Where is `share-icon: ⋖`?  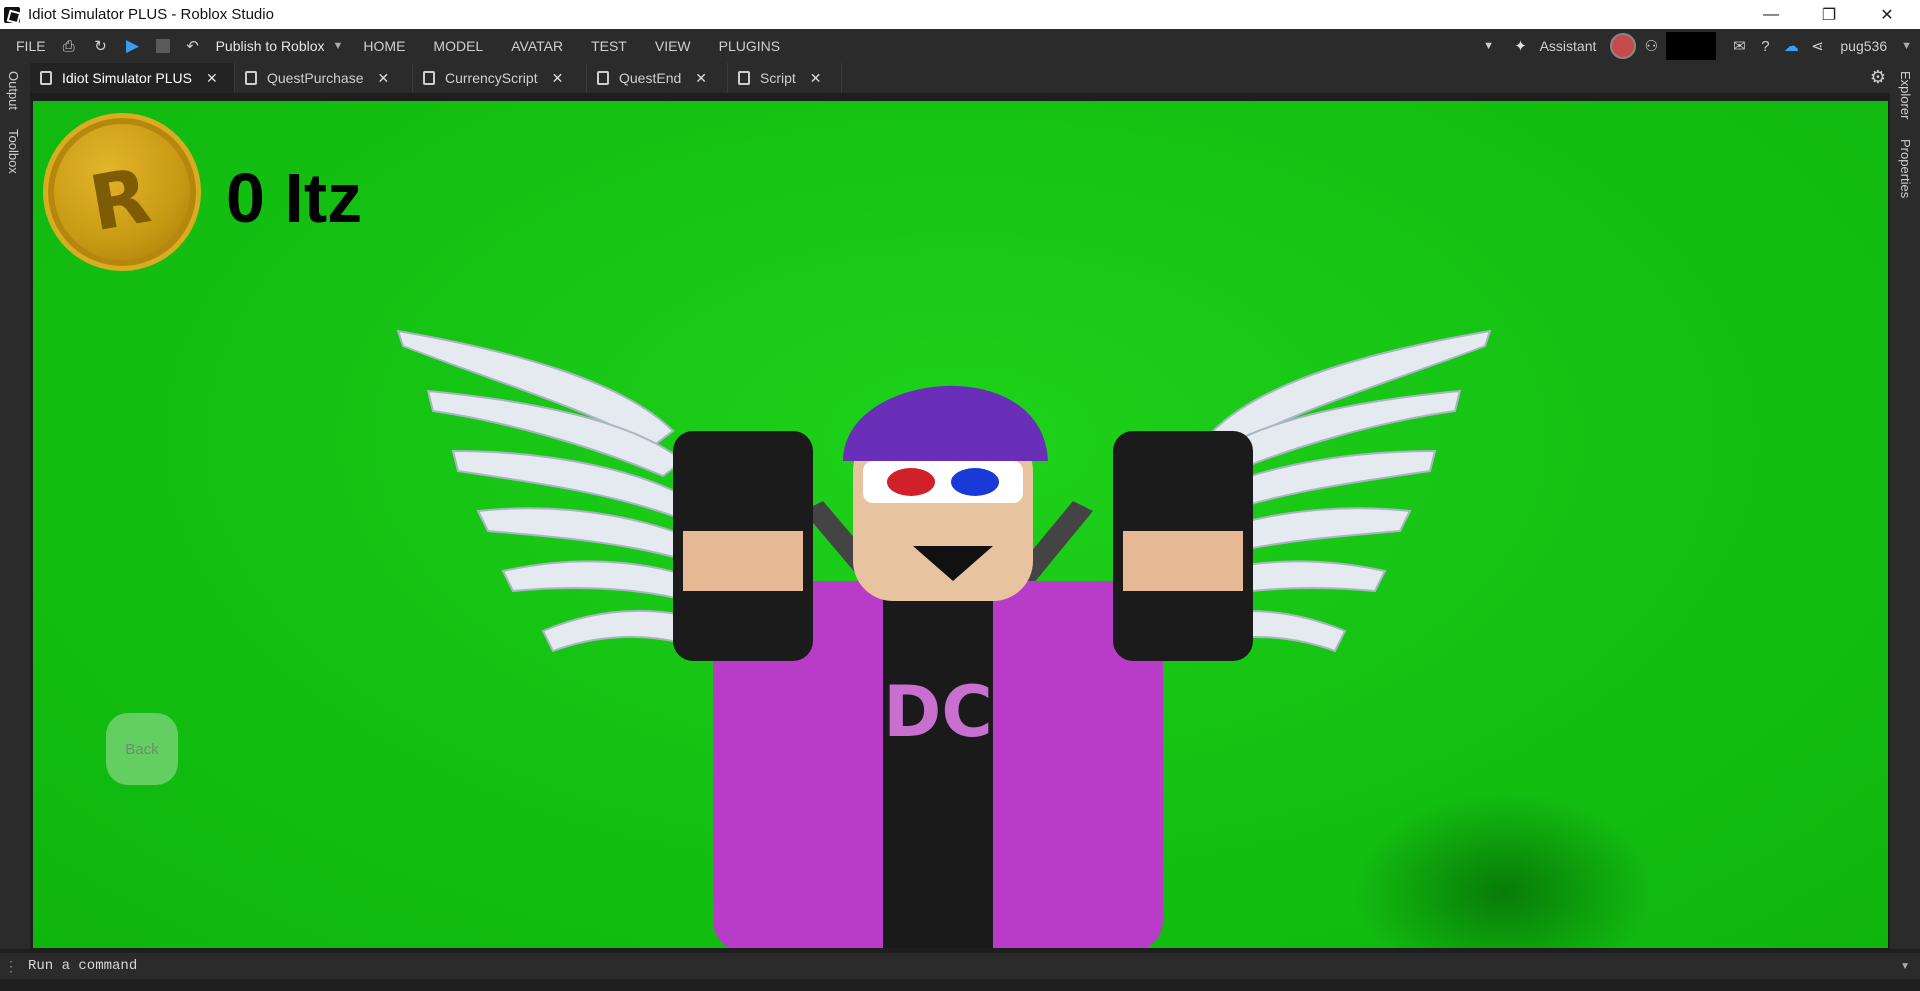
share-icon: ⋖ is located at coordinates (1817, 46).